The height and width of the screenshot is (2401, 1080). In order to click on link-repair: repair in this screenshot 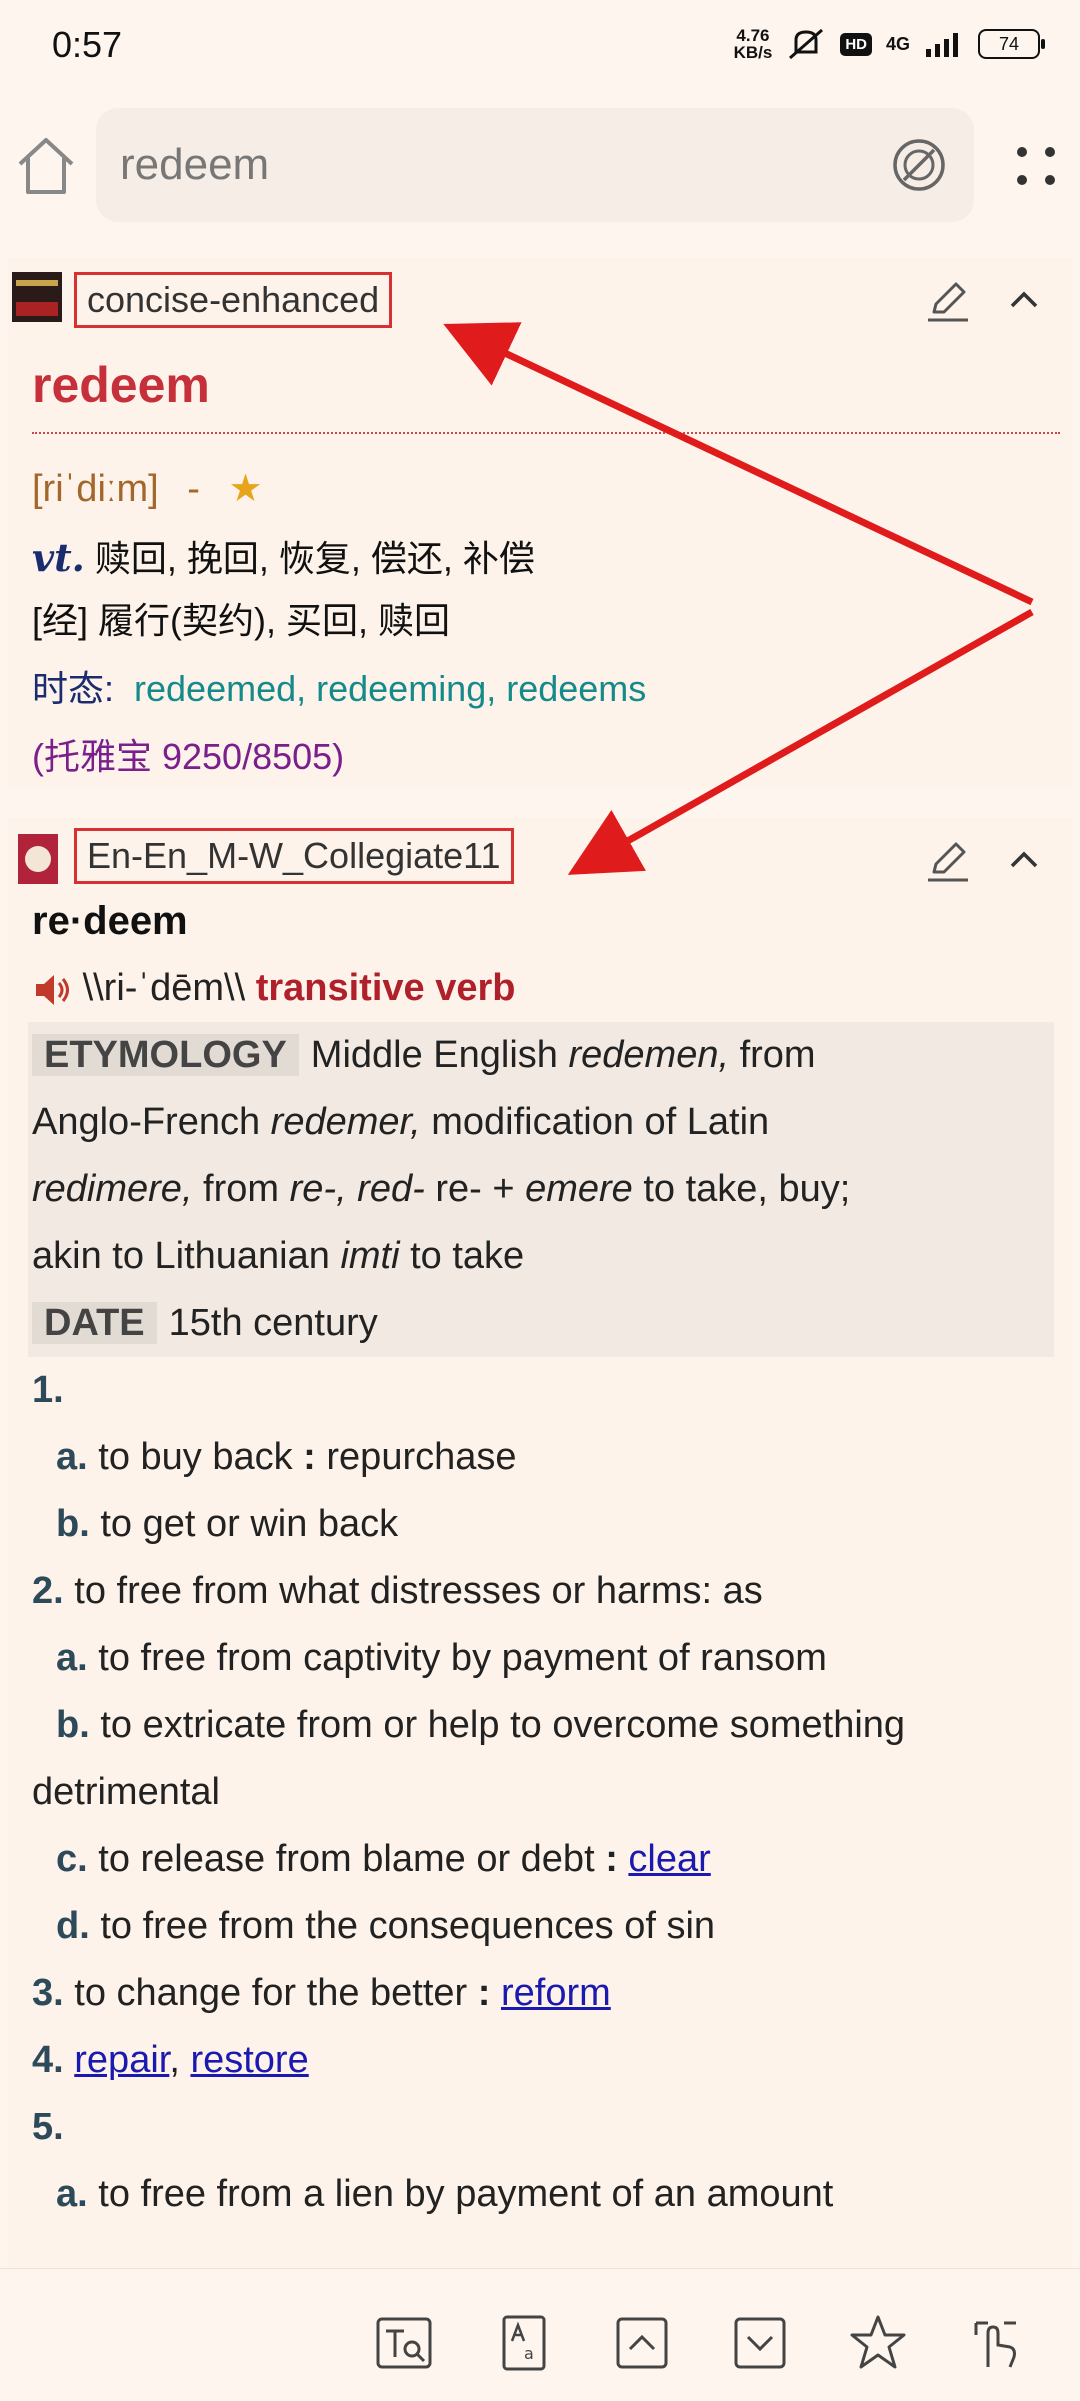, I will do `click(121, 2060)`.